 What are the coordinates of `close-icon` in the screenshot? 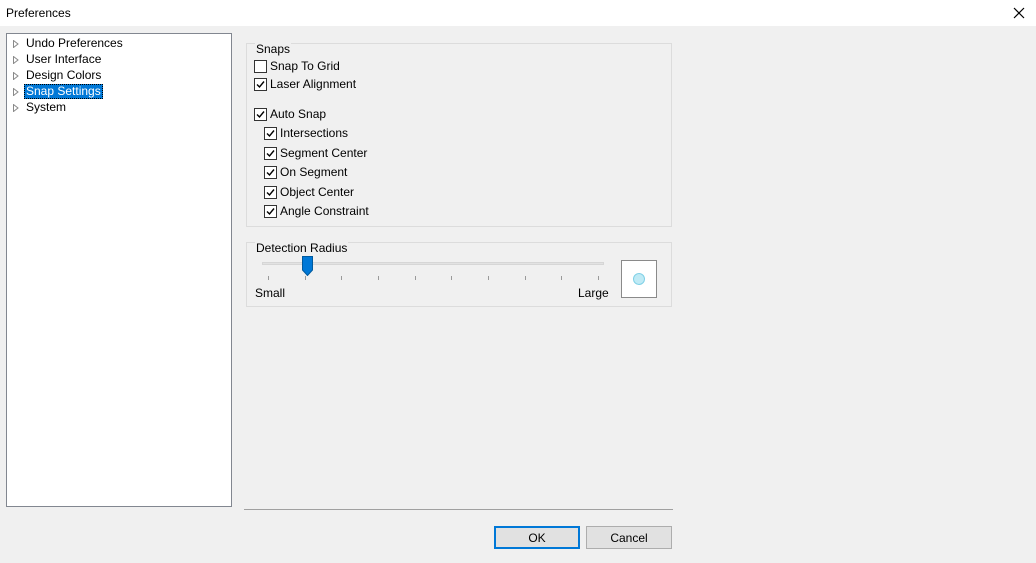 It's located at (1019, 13).